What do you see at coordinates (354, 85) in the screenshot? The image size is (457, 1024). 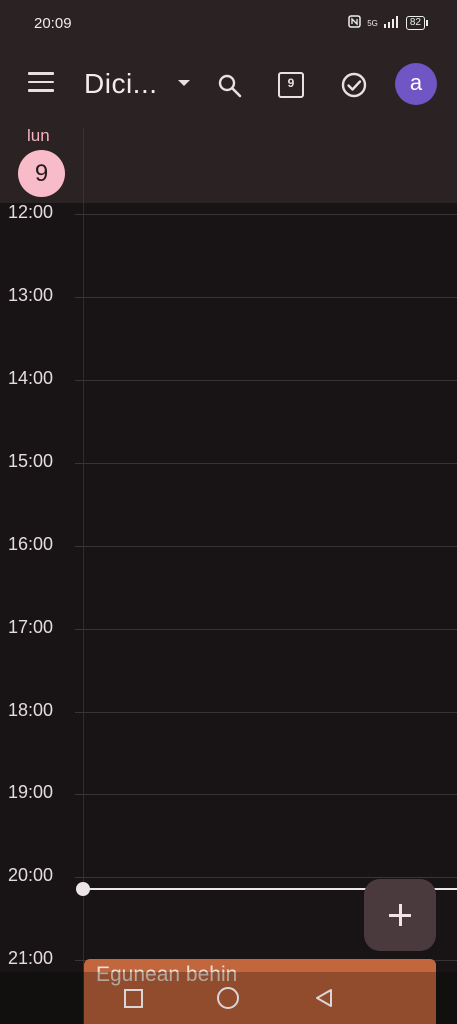 I see `tasks-check-icon` at bounding box center [354, 85].